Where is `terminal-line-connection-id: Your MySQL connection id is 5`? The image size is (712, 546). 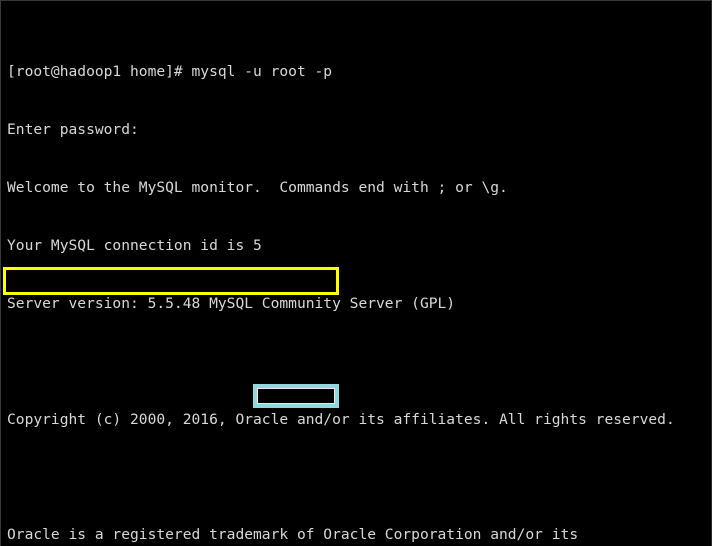
terminal-line-connection-id: Your MySQL connection id is 5 is located at coordinates (134, 245).